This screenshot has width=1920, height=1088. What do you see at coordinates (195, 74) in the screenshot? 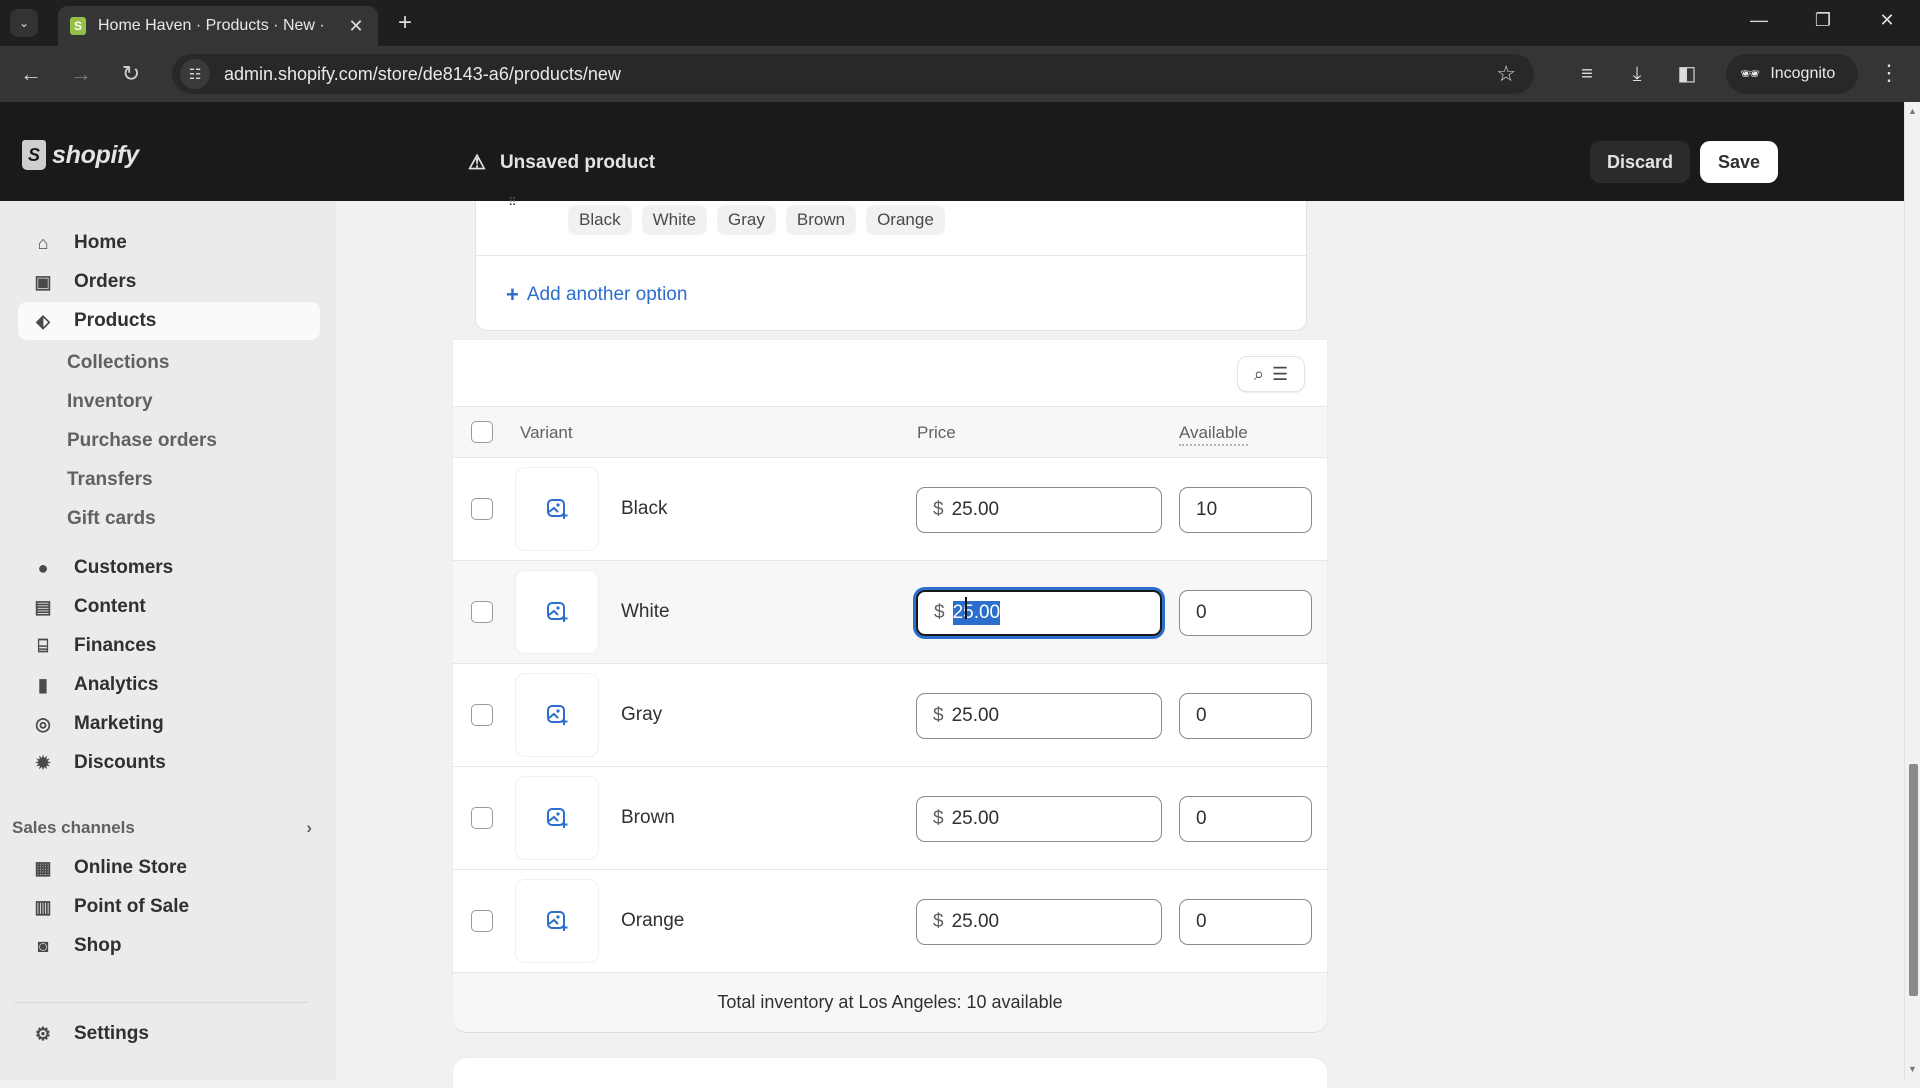
I see `site-info-icon: ☷` at bounding box center [195, 74].